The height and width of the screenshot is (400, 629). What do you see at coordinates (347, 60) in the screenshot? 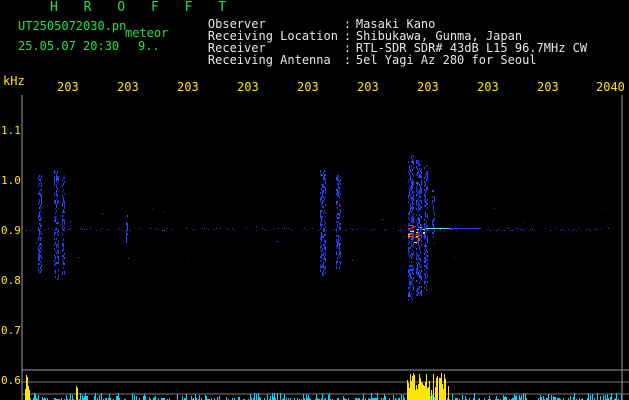
I see `info-colon: :` at bounding box center [347, 60].